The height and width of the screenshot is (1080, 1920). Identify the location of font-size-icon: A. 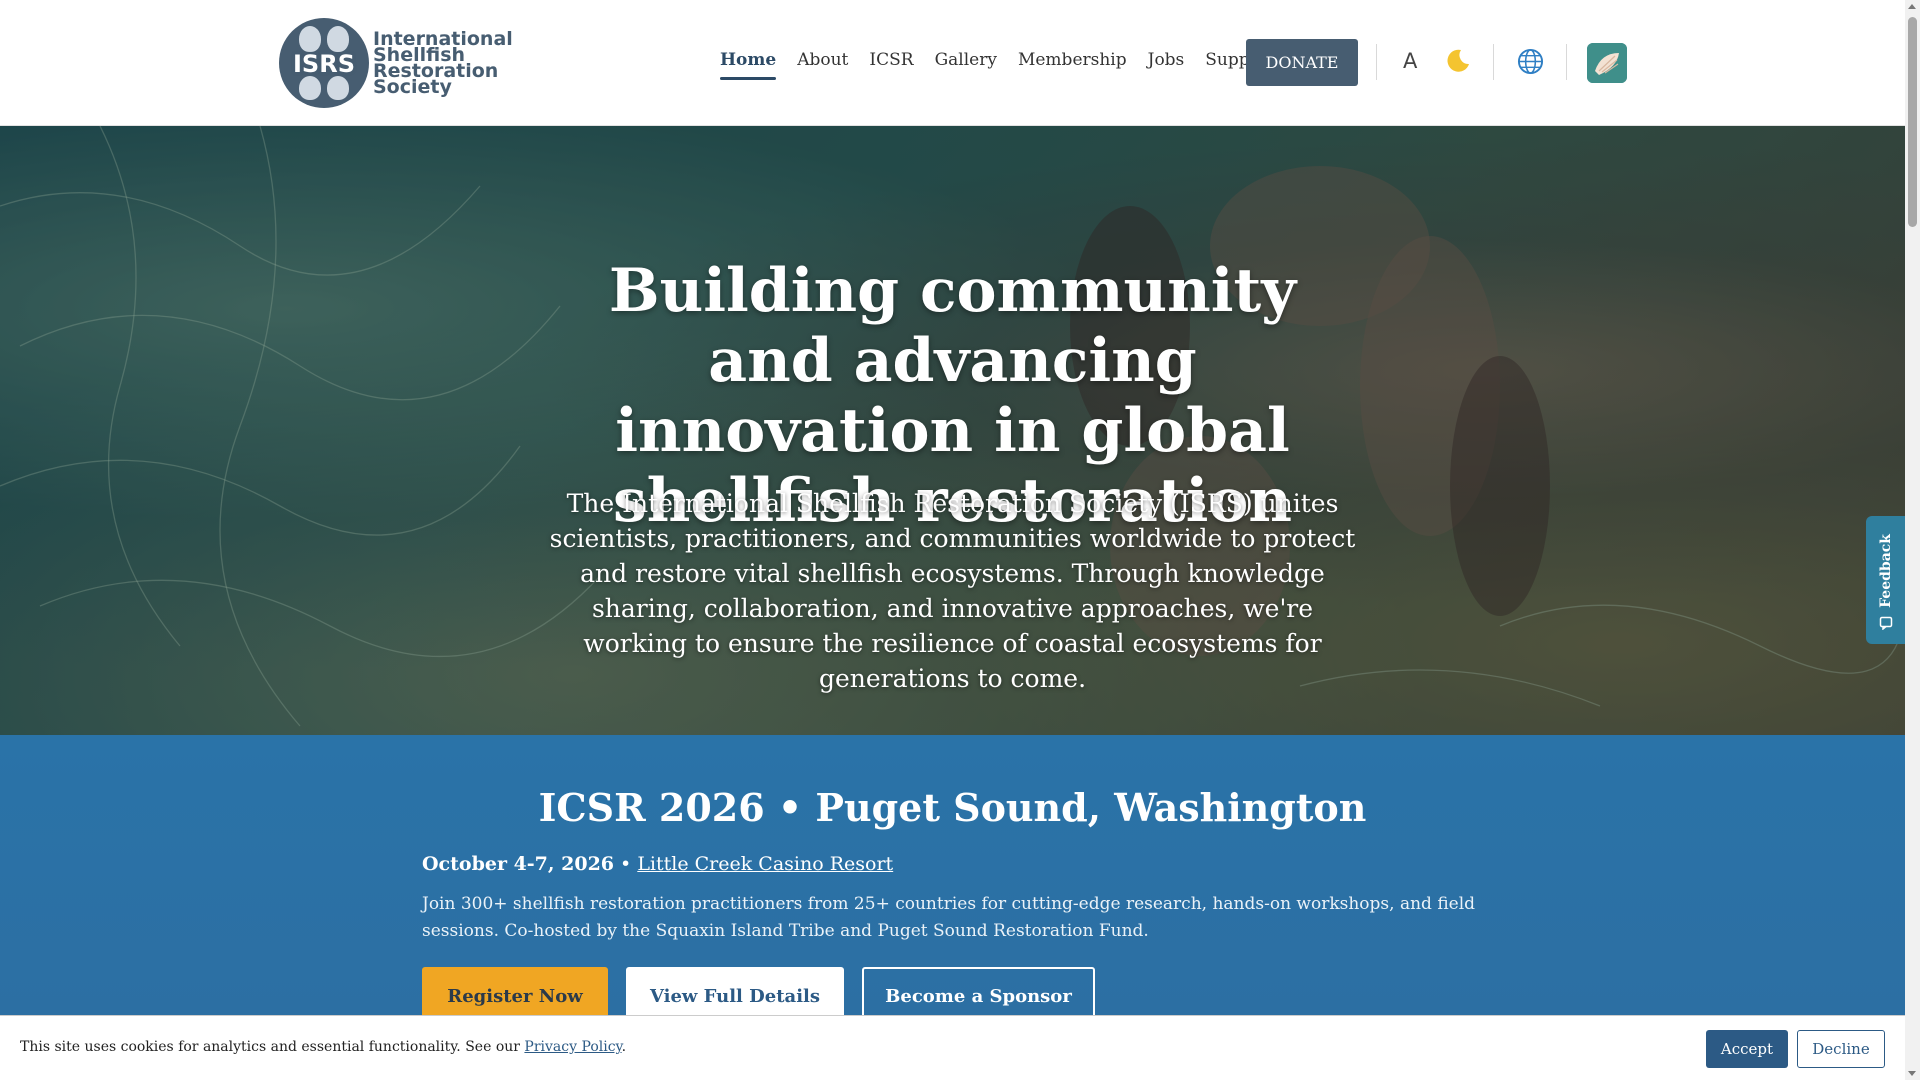
(1410, 61).